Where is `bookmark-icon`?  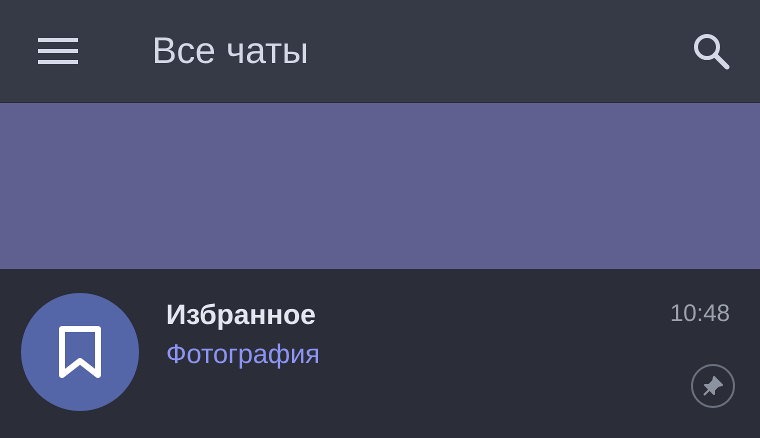
bookmark-icon is located at coordinates (80, 352).